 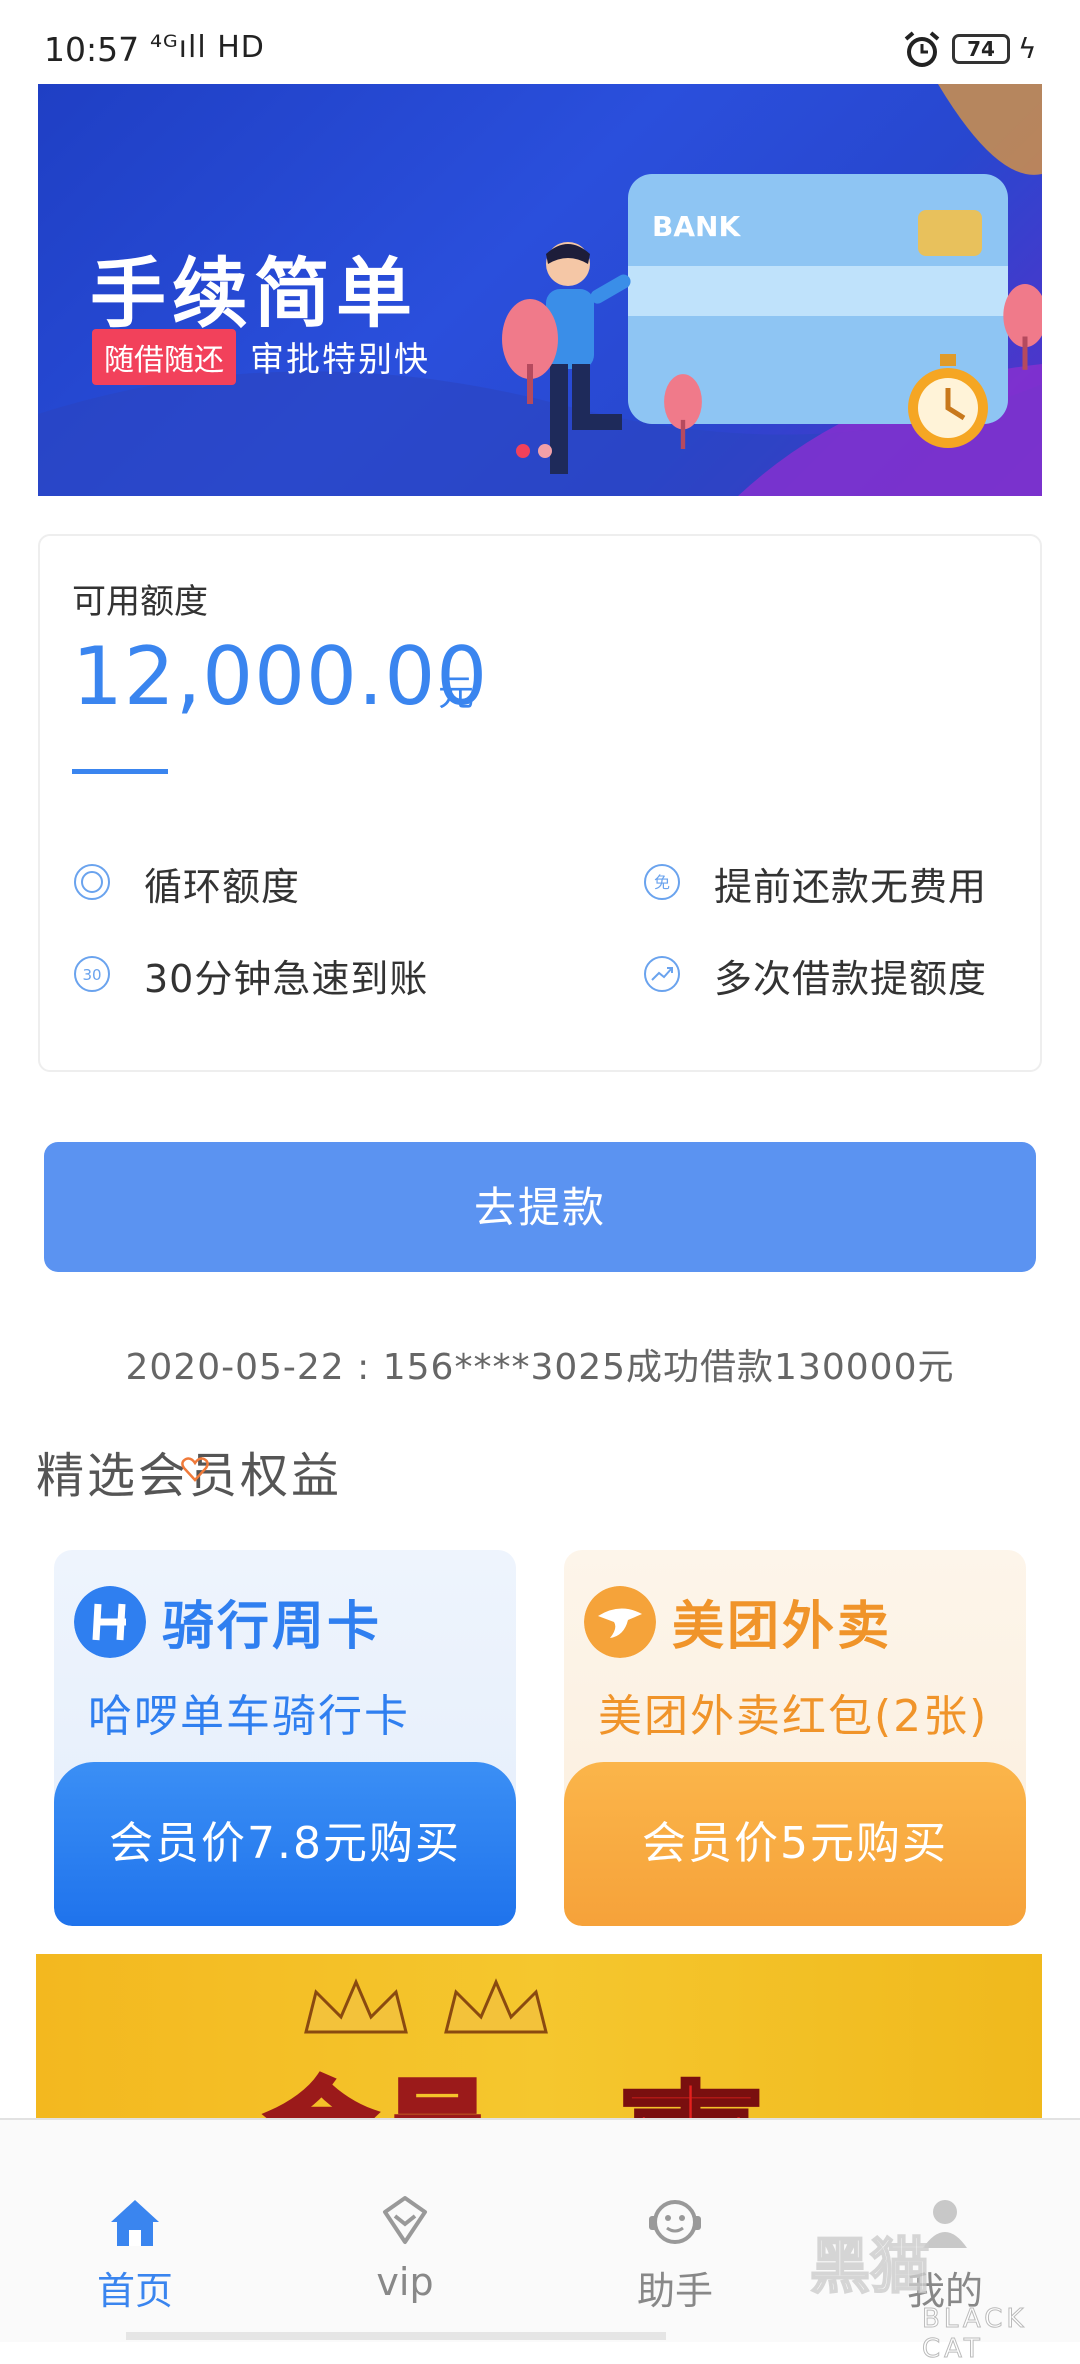 I want to click on loan-success-notice: 2020-05-22 : 156****3025成功借款130000元, so click(x=540, y=1367).